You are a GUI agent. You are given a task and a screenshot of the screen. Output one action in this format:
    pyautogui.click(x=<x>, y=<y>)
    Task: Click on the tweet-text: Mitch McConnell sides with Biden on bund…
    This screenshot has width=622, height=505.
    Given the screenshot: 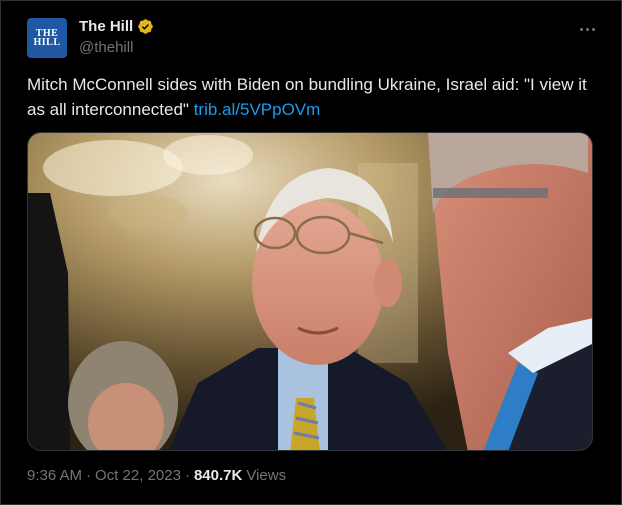 What is the action you would take?
    pyautogui.click(x=313, y=97)
    